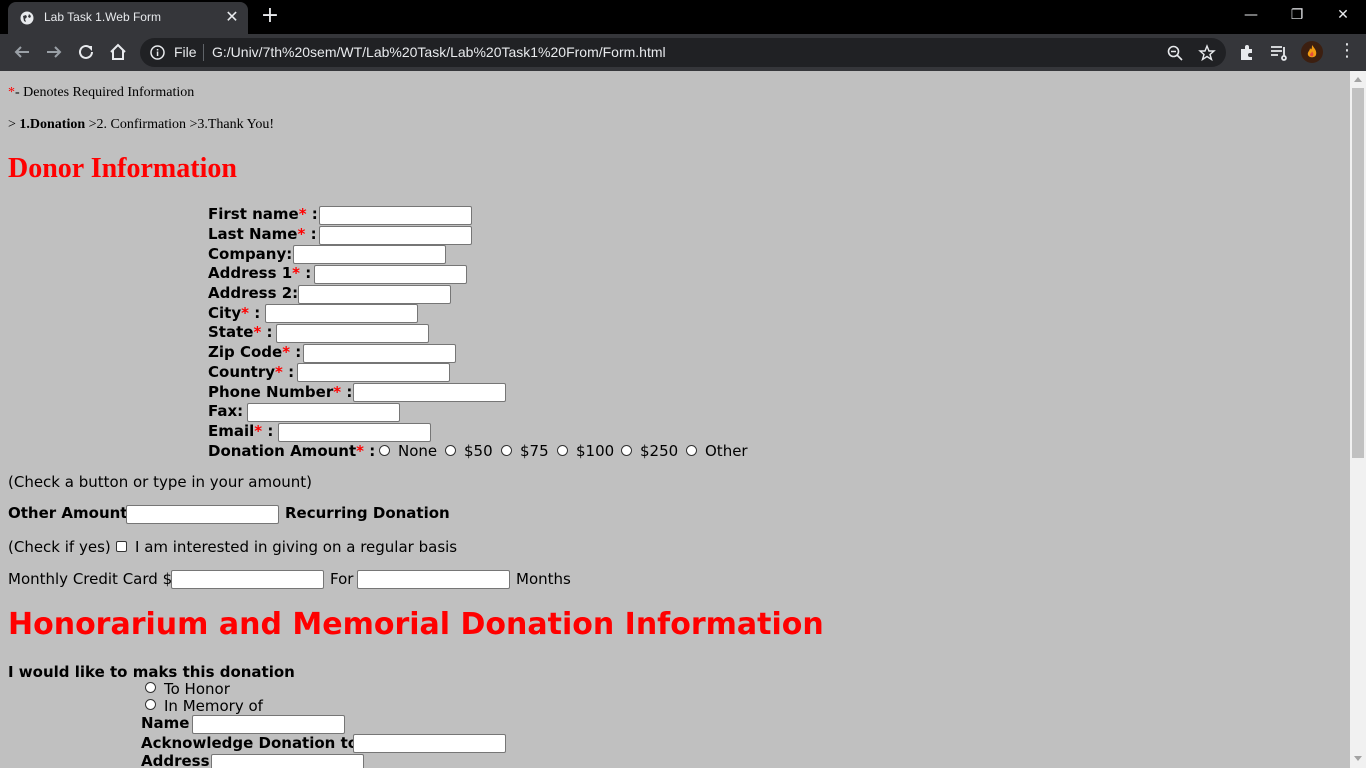 This screenshot has height=768, width=1366. I want to click on browser-tab: Lab Task 1.Web Form ✕, so click(128, 18).